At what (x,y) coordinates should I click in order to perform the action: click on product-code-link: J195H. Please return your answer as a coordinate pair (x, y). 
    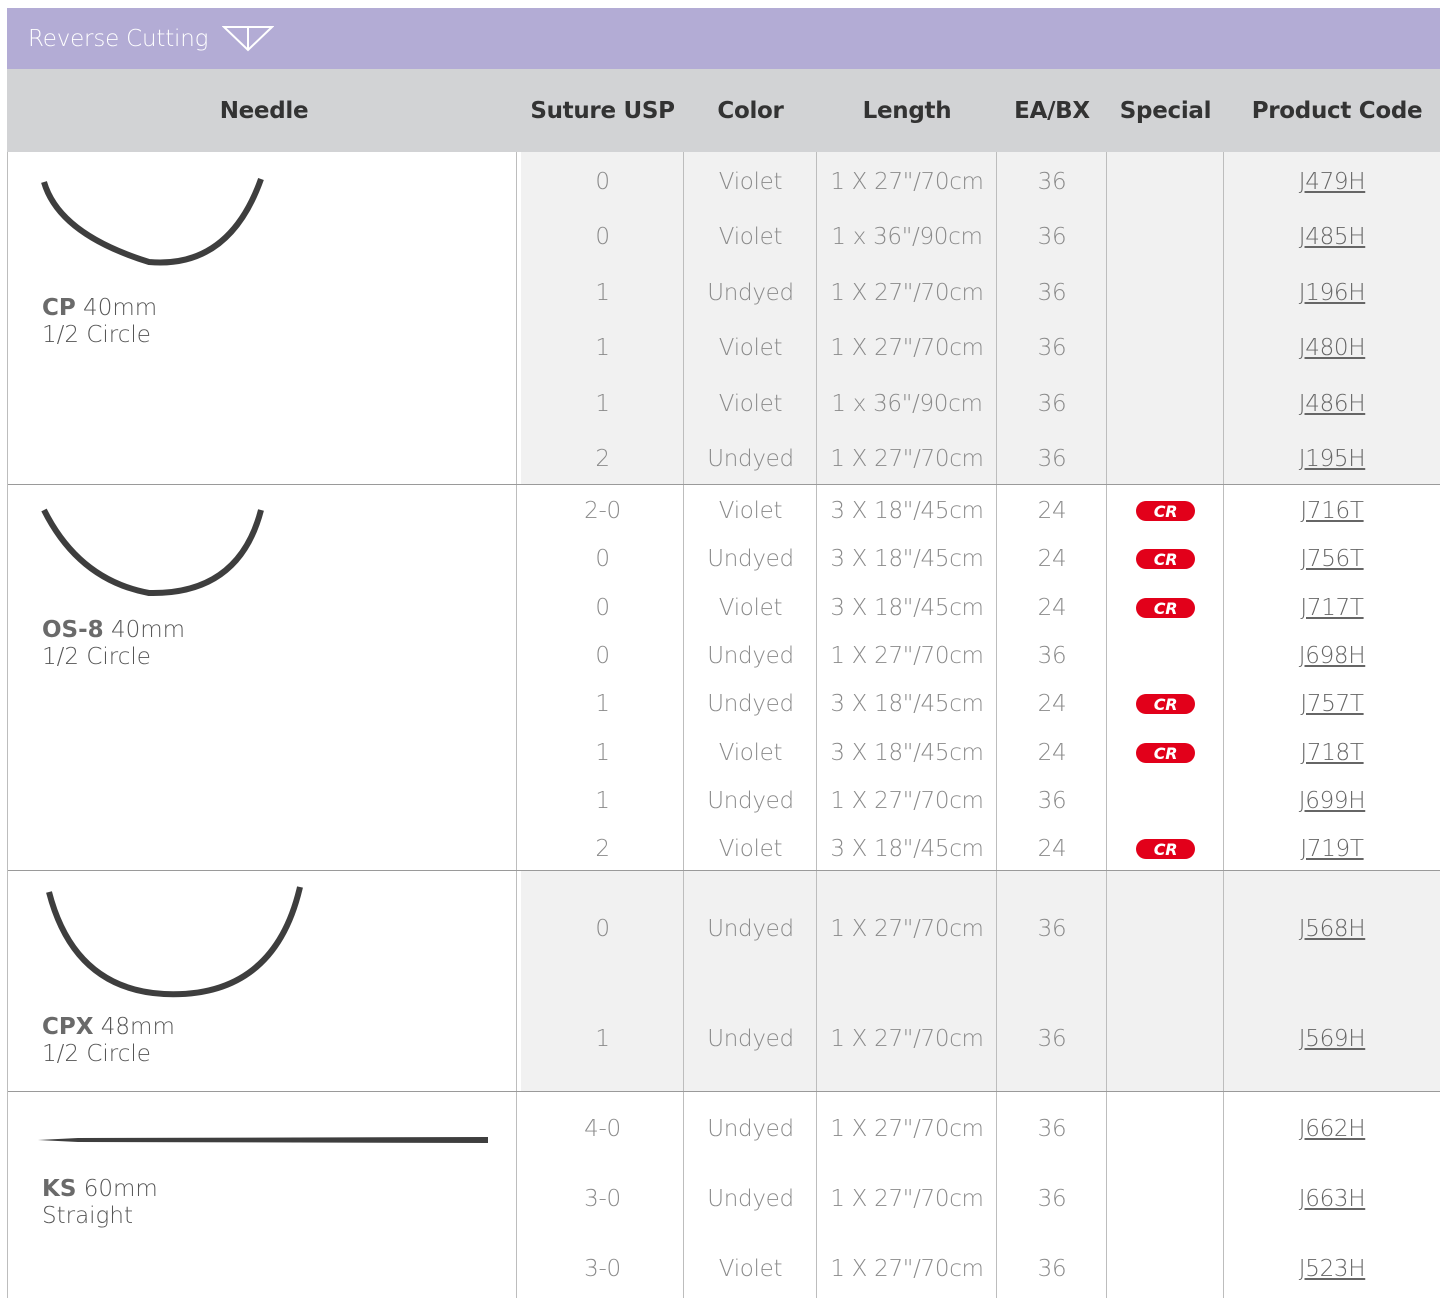
    Looking at the image, I should click on (1332, 459).